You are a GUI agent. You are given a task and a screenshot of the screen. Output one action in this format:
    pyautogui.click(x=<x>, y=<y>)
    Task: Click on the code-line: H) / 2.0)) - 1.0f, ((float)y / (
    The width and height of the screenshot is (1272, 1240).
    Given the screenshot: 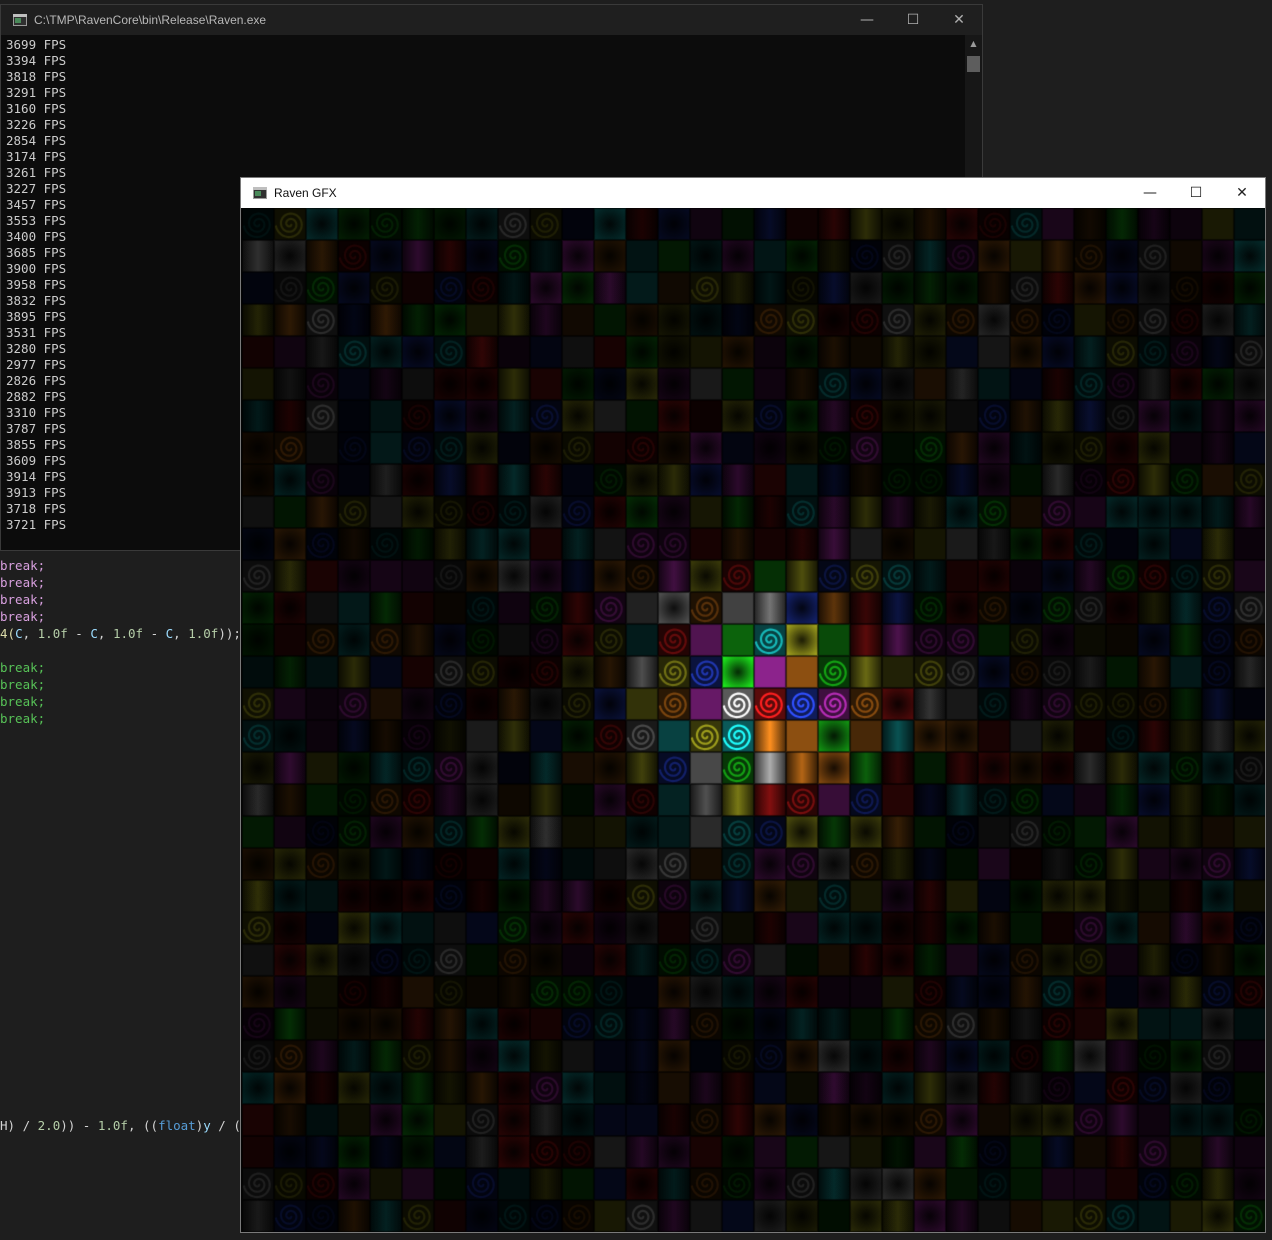 What is the action you would take?
    pyautogui.click(x=120, y=1125)
    